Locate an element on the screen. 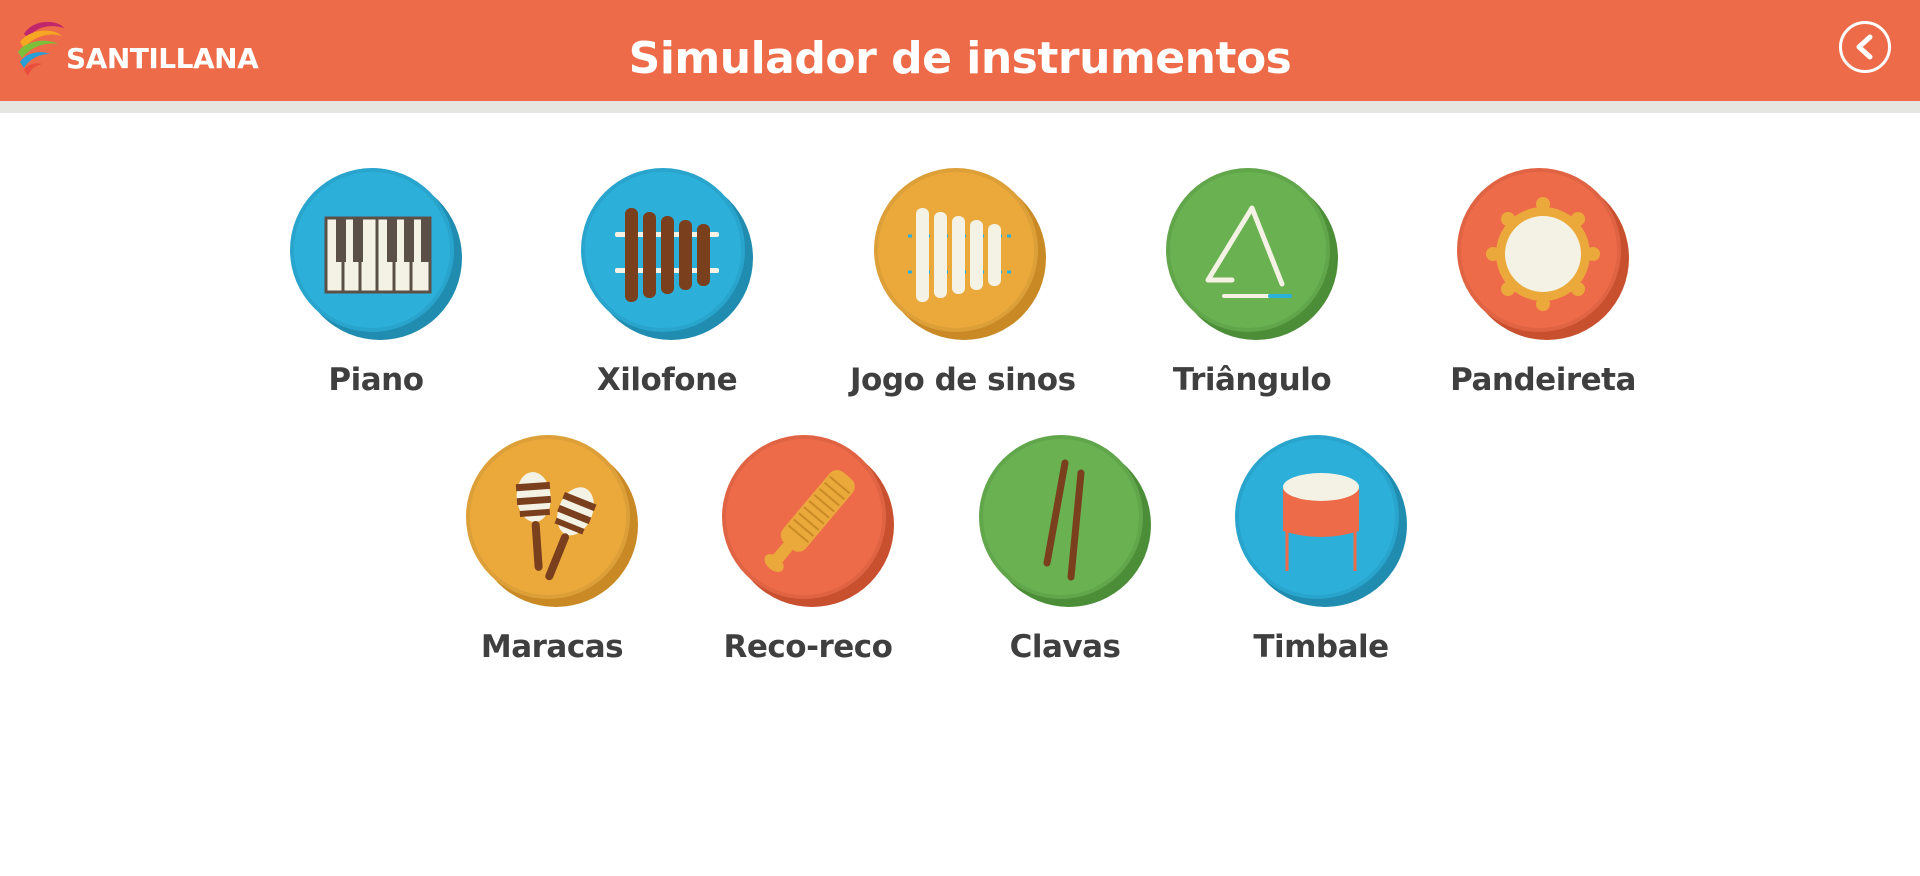 This screenshot has width=1920, height=876. claves-icon is located at coordinates (1064, 520).